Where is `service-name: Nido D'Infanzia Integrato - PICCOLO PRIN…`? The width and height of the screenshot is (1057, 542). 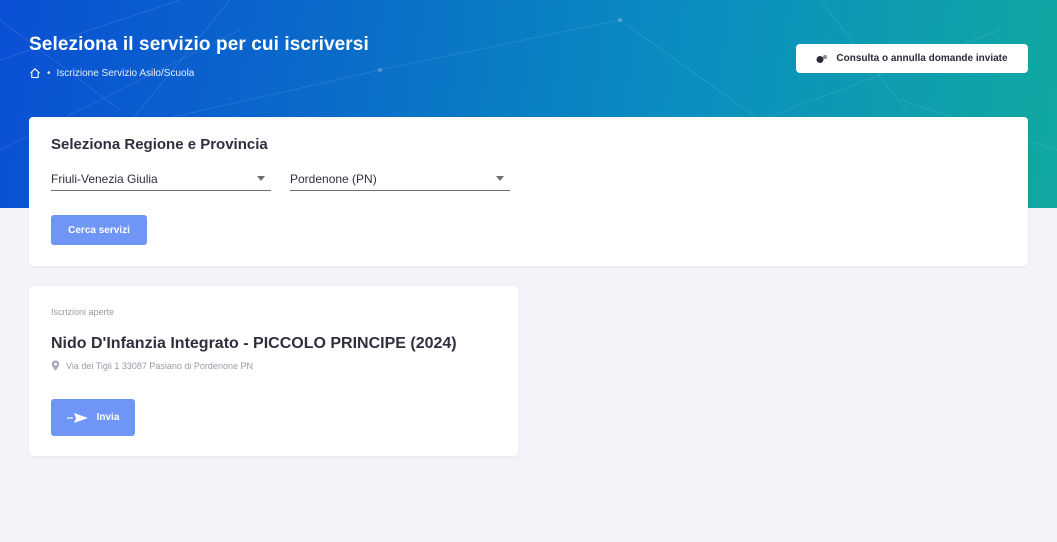
service-name: Nido D'Infanzia Integrato - PICCOLO PRIN… is located at coordinates (254, 343).